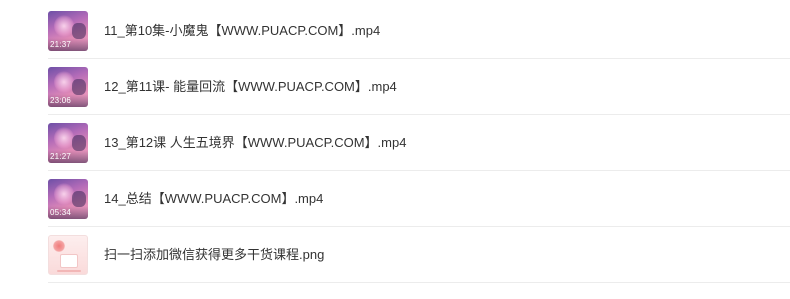  What do you see at coordinates (250, 87) in the screenshot?
I see `file-name: 12_第11课- 能量回流【WWW.PUACP.COM】.mp4` at bounding box center [250, 87].